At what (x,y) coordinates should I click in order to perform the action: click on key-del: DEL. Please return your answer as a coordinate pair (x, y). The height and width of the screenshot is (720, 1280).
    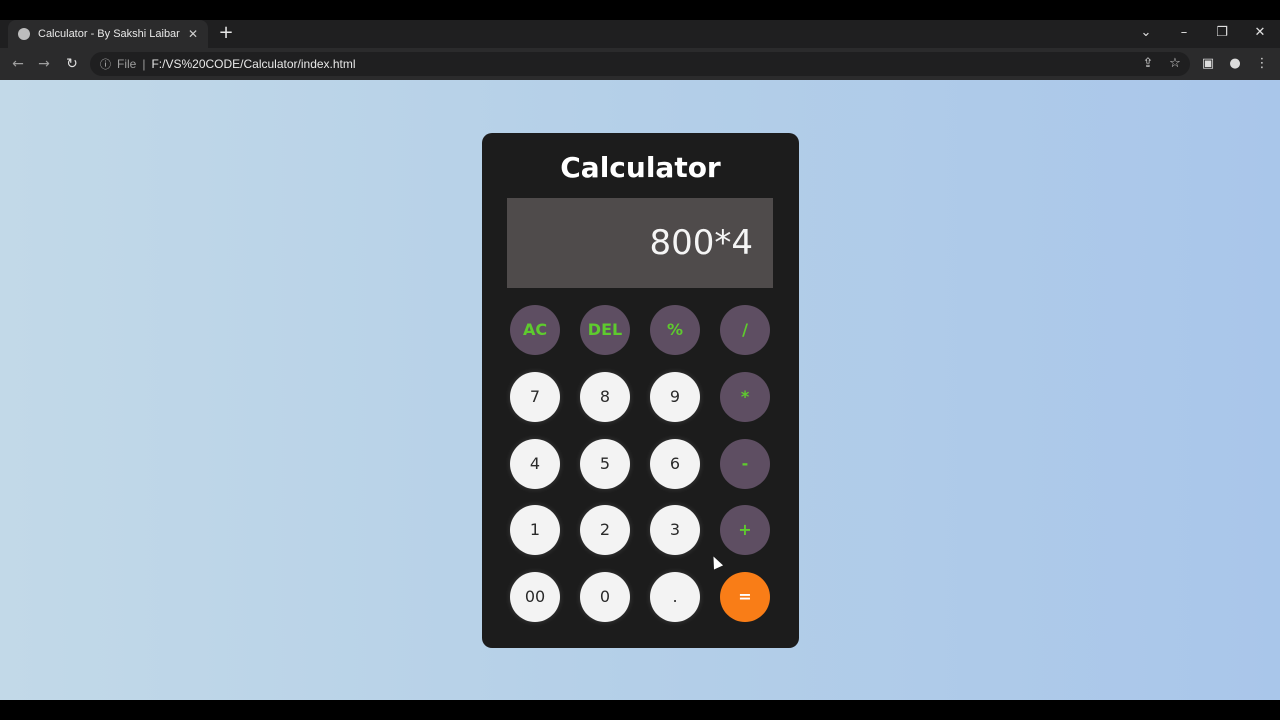
    Looking at the image, I should click on (605, 330).